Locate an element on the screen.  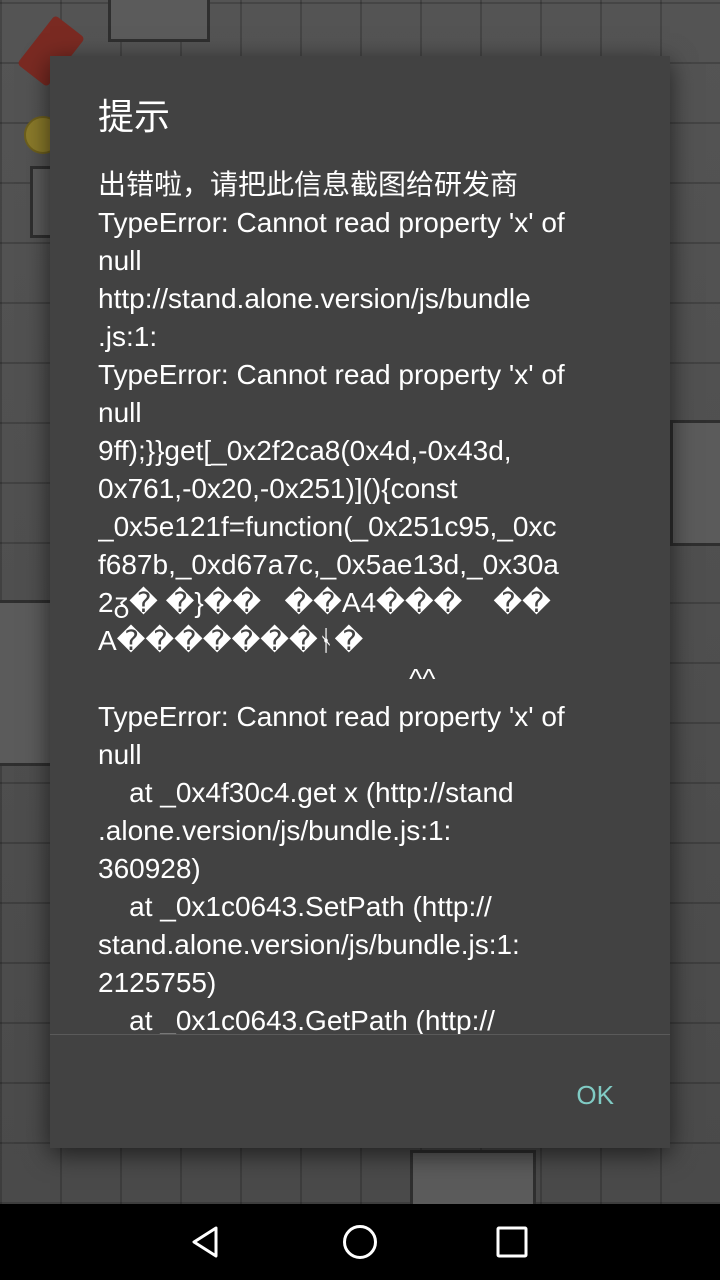
back-button is located at coordinates (206, 1242).